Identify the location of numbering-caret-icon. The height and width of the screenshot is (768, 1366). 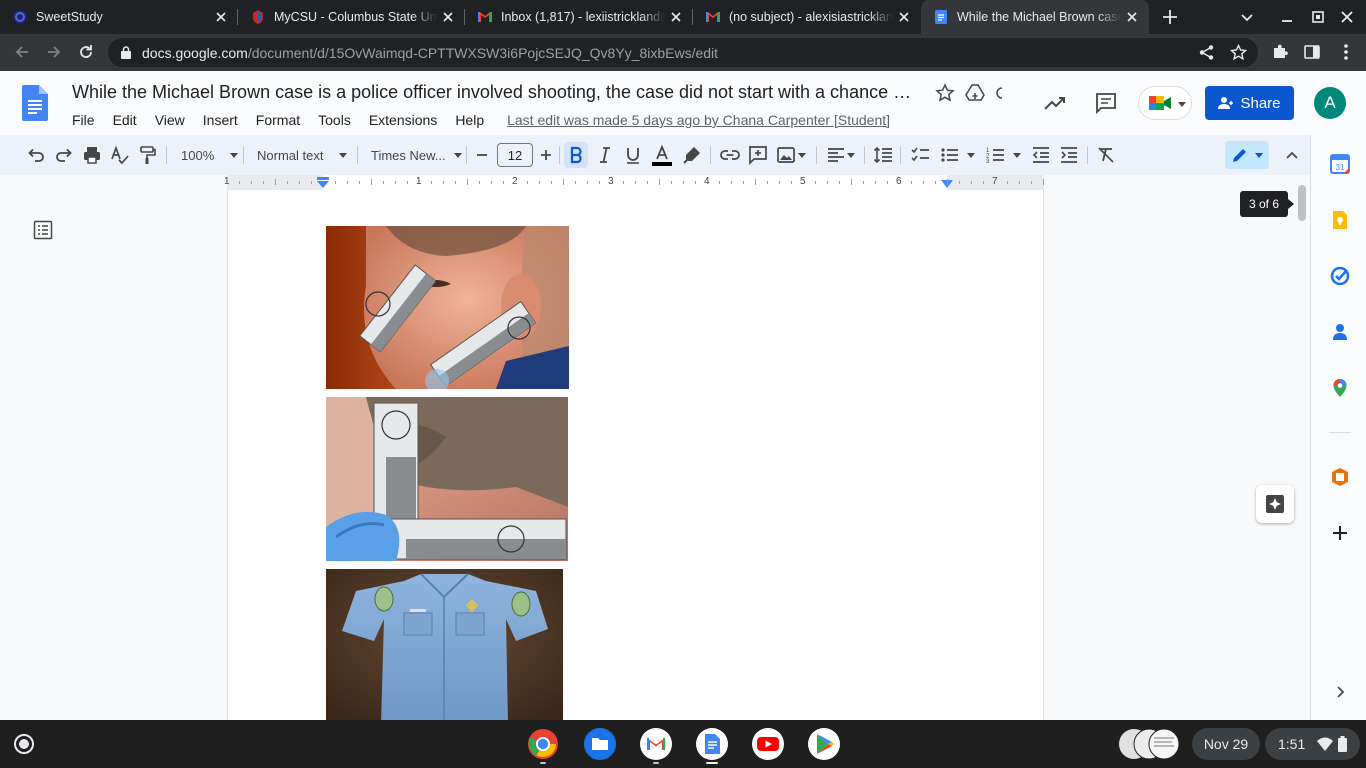
(1017, 155).